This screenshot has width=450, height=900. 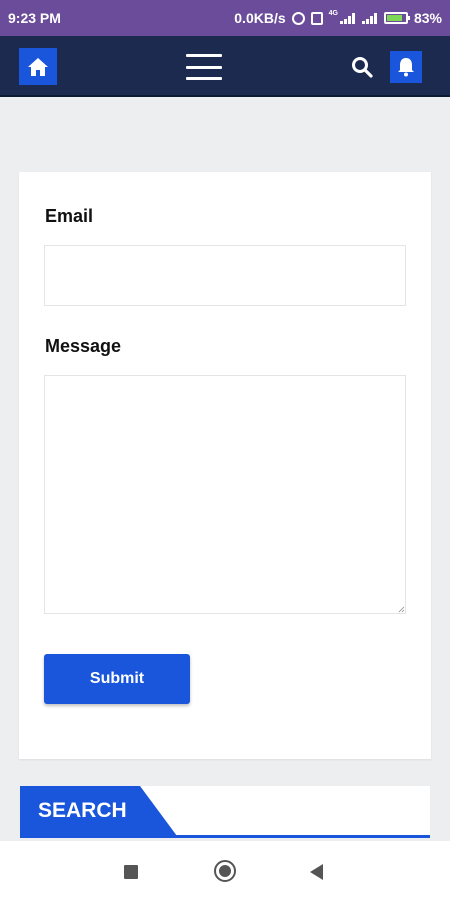 I want to click on email-label: Email, so click(x=69, y=216).